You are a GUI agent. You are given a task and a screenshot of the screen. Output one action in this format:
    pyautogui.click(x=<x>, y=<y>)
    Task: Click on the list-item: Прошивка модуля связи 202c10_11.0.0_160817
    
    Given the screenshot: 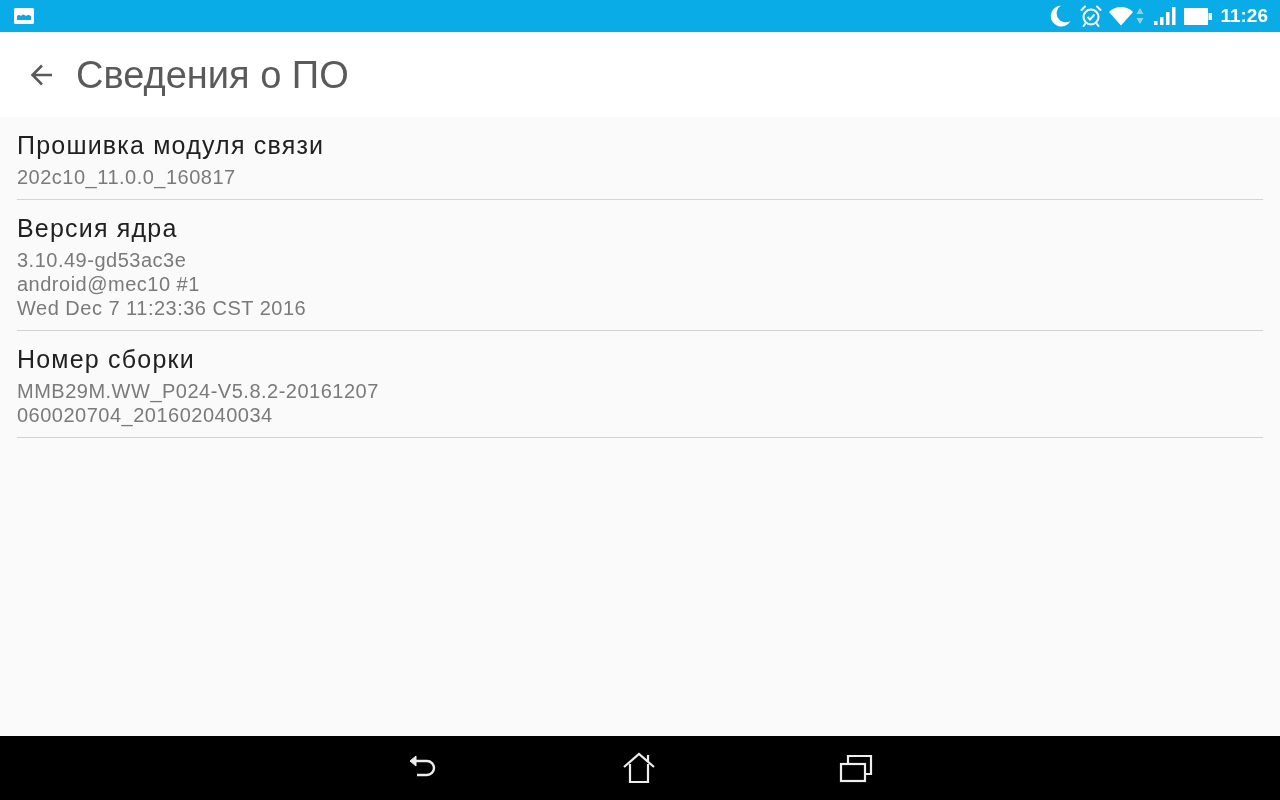 What is the action you would take?
    pyautogui.click(x=640, y=158)
    